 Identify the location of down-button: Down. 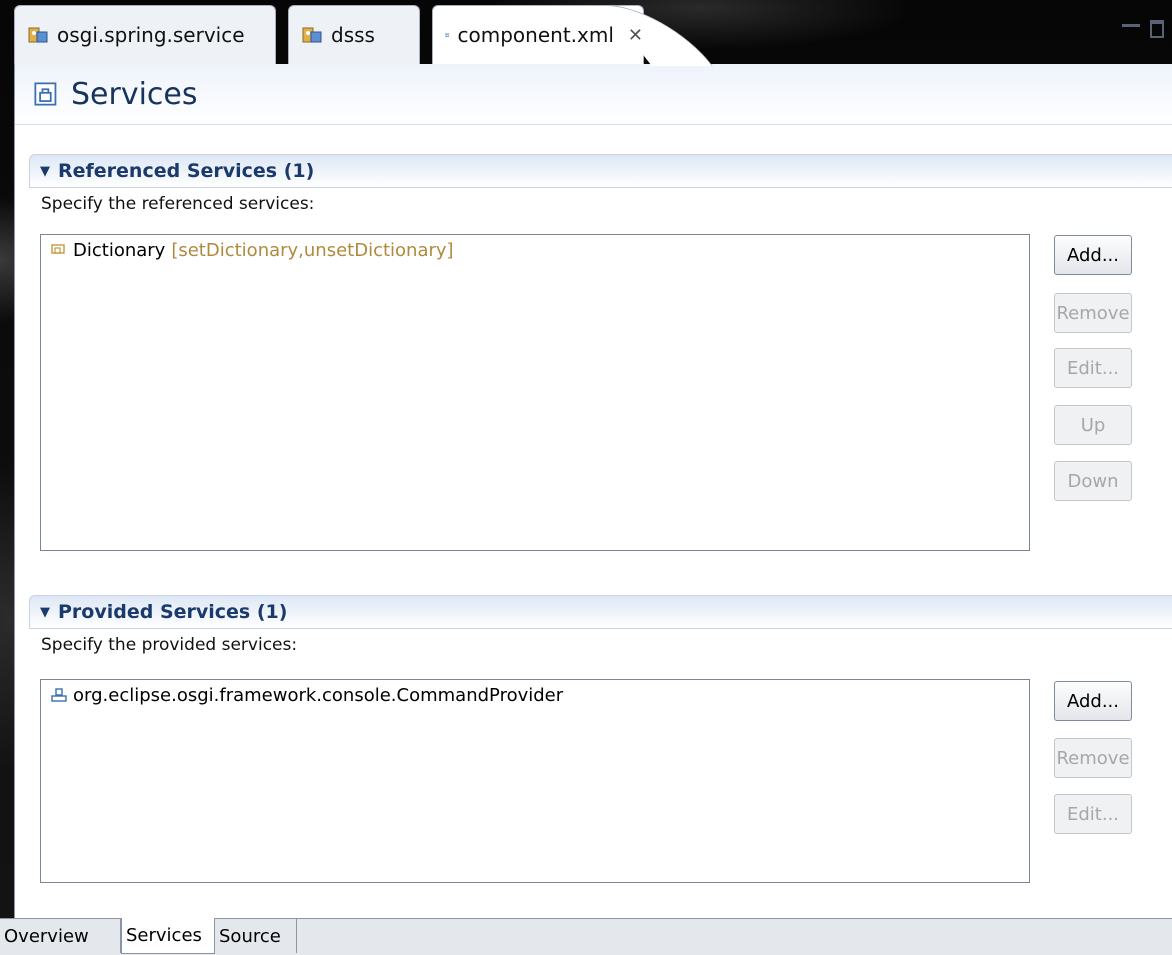
(1093, 481).